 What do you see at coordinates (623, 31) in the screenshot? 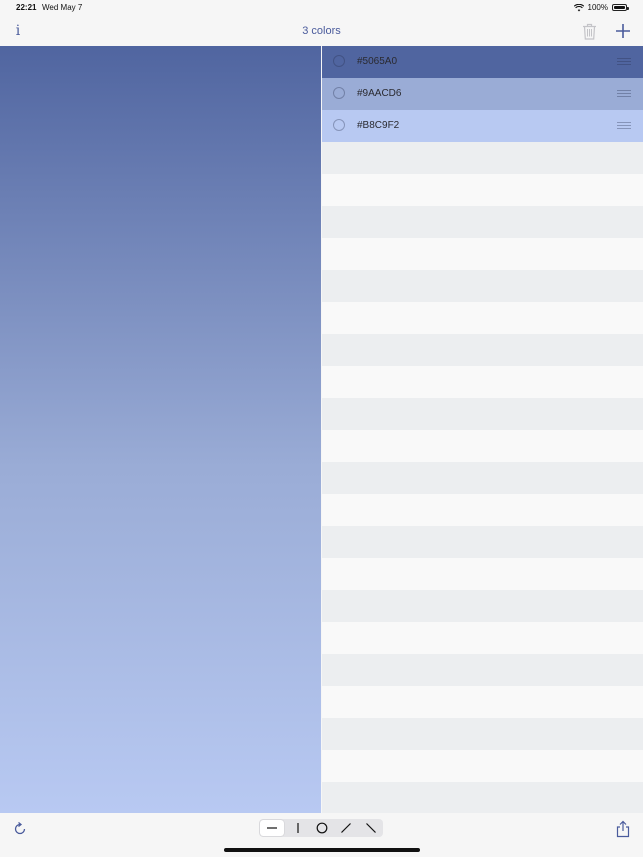
I see `add-icon` at bounding box center [623, 31].